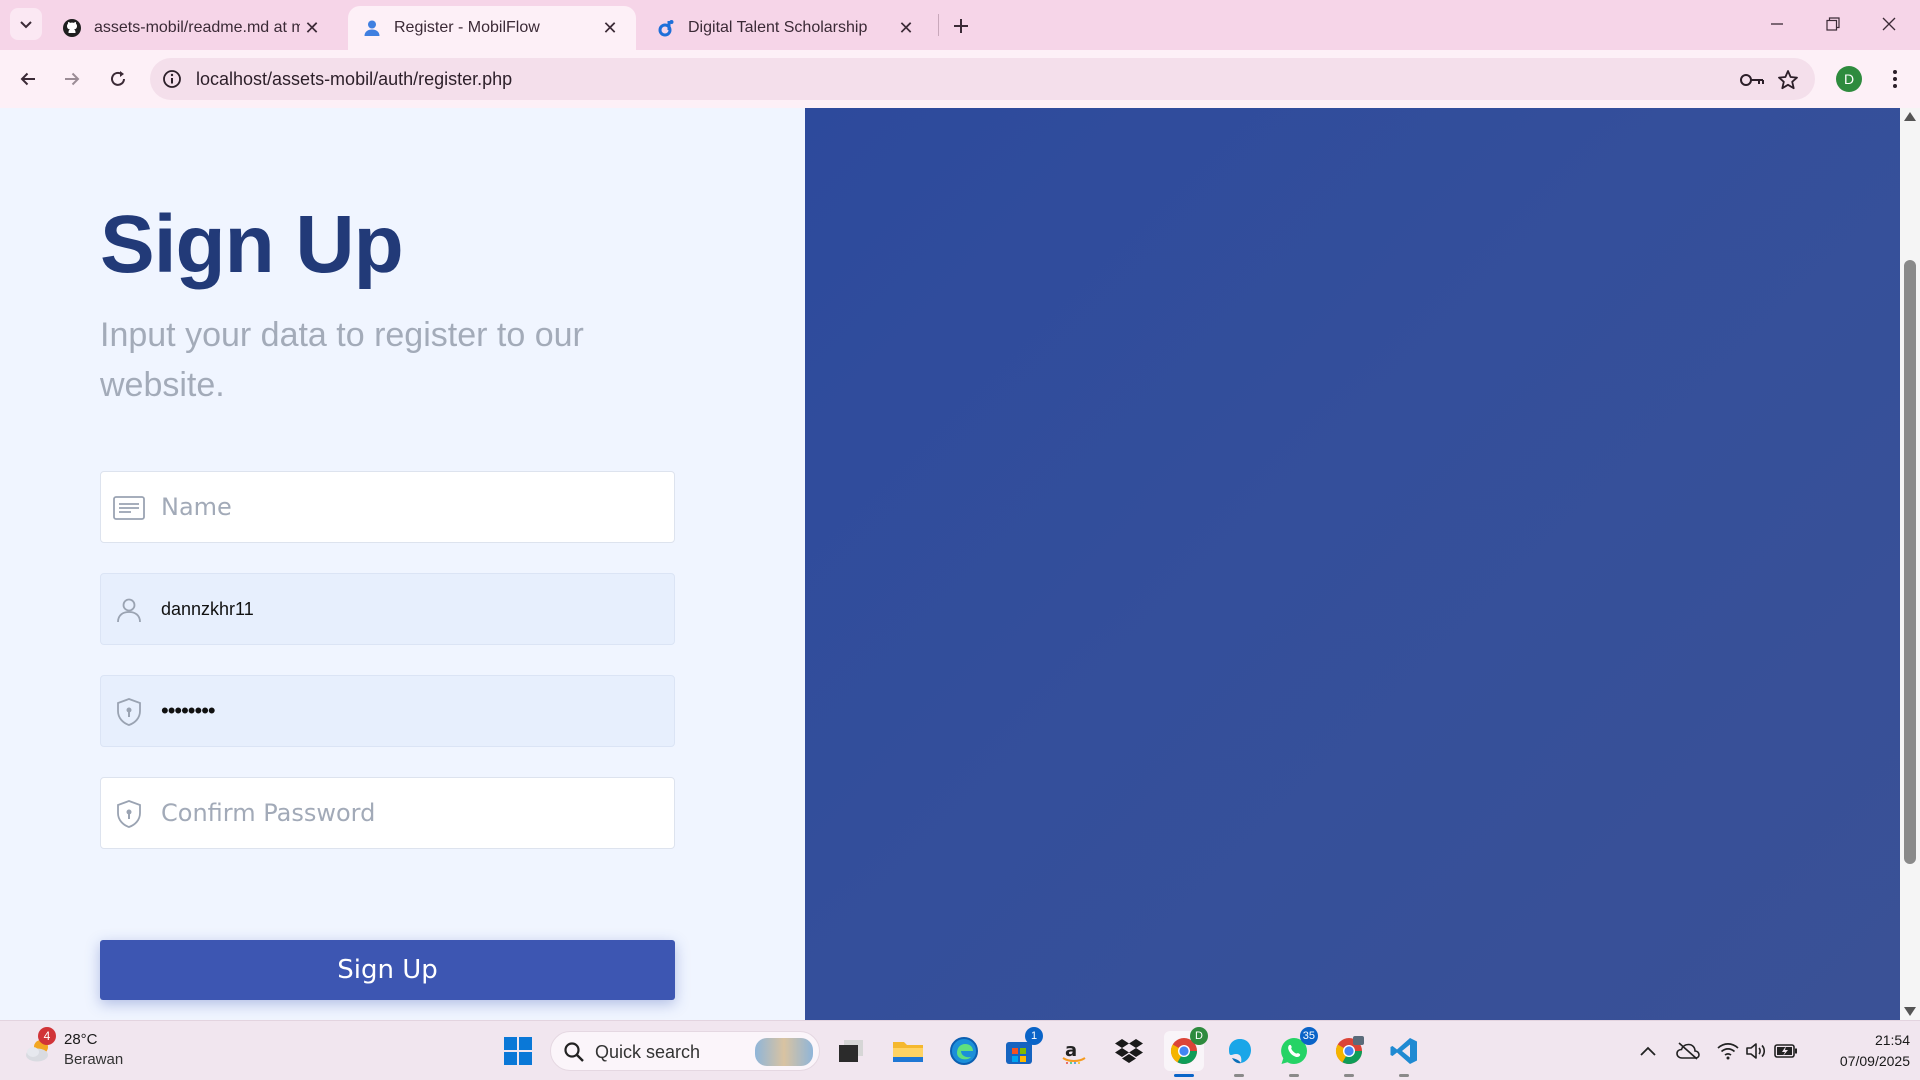 The width and height of the screenshot is (1920, 1080). Describe the element at coordinates (411, 609) in the screenshot. I see `username-input` at that location.